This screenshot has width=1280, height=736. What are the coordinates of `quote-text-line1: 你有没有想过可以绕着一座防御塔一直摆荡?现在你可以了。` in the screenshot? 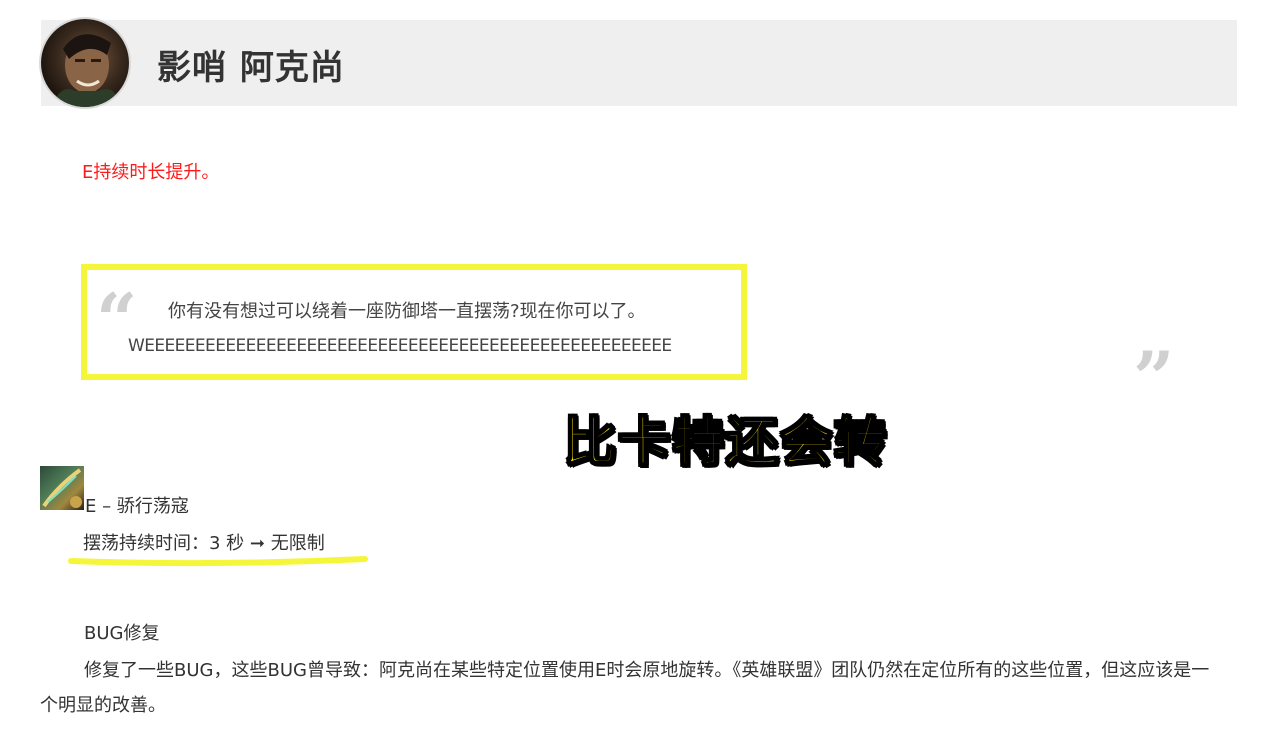 It's located at (407, 311).